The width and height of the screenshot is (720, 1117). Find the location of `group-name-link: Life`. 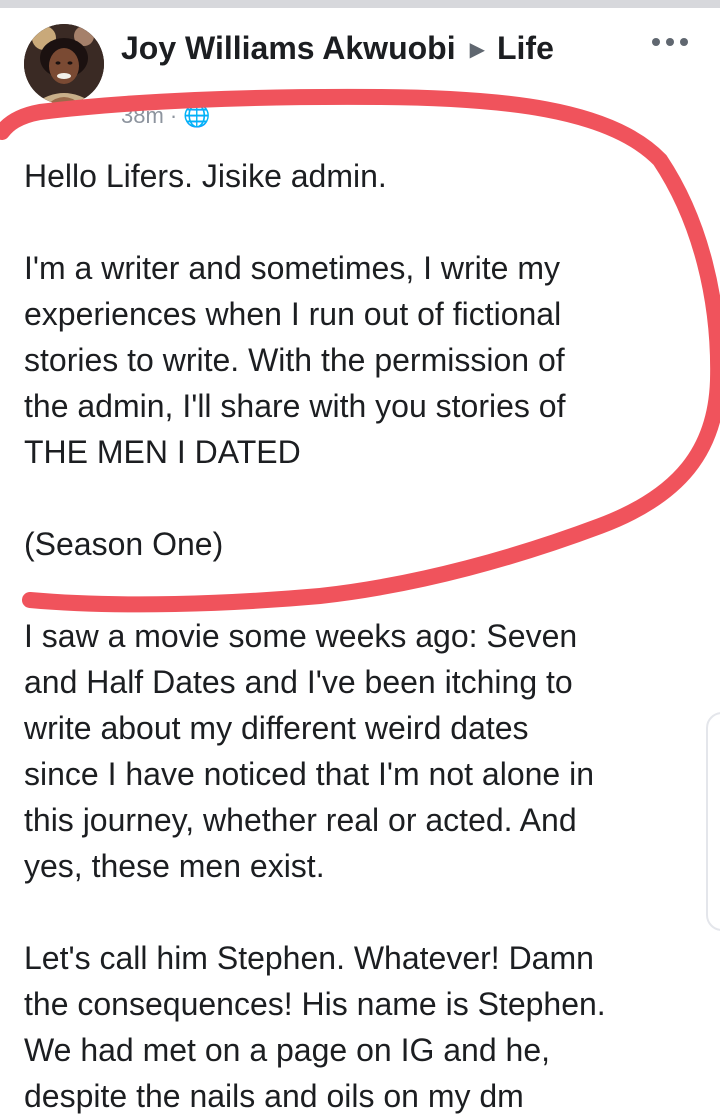

group-name-link: Life is located at coordinates (525, 48).